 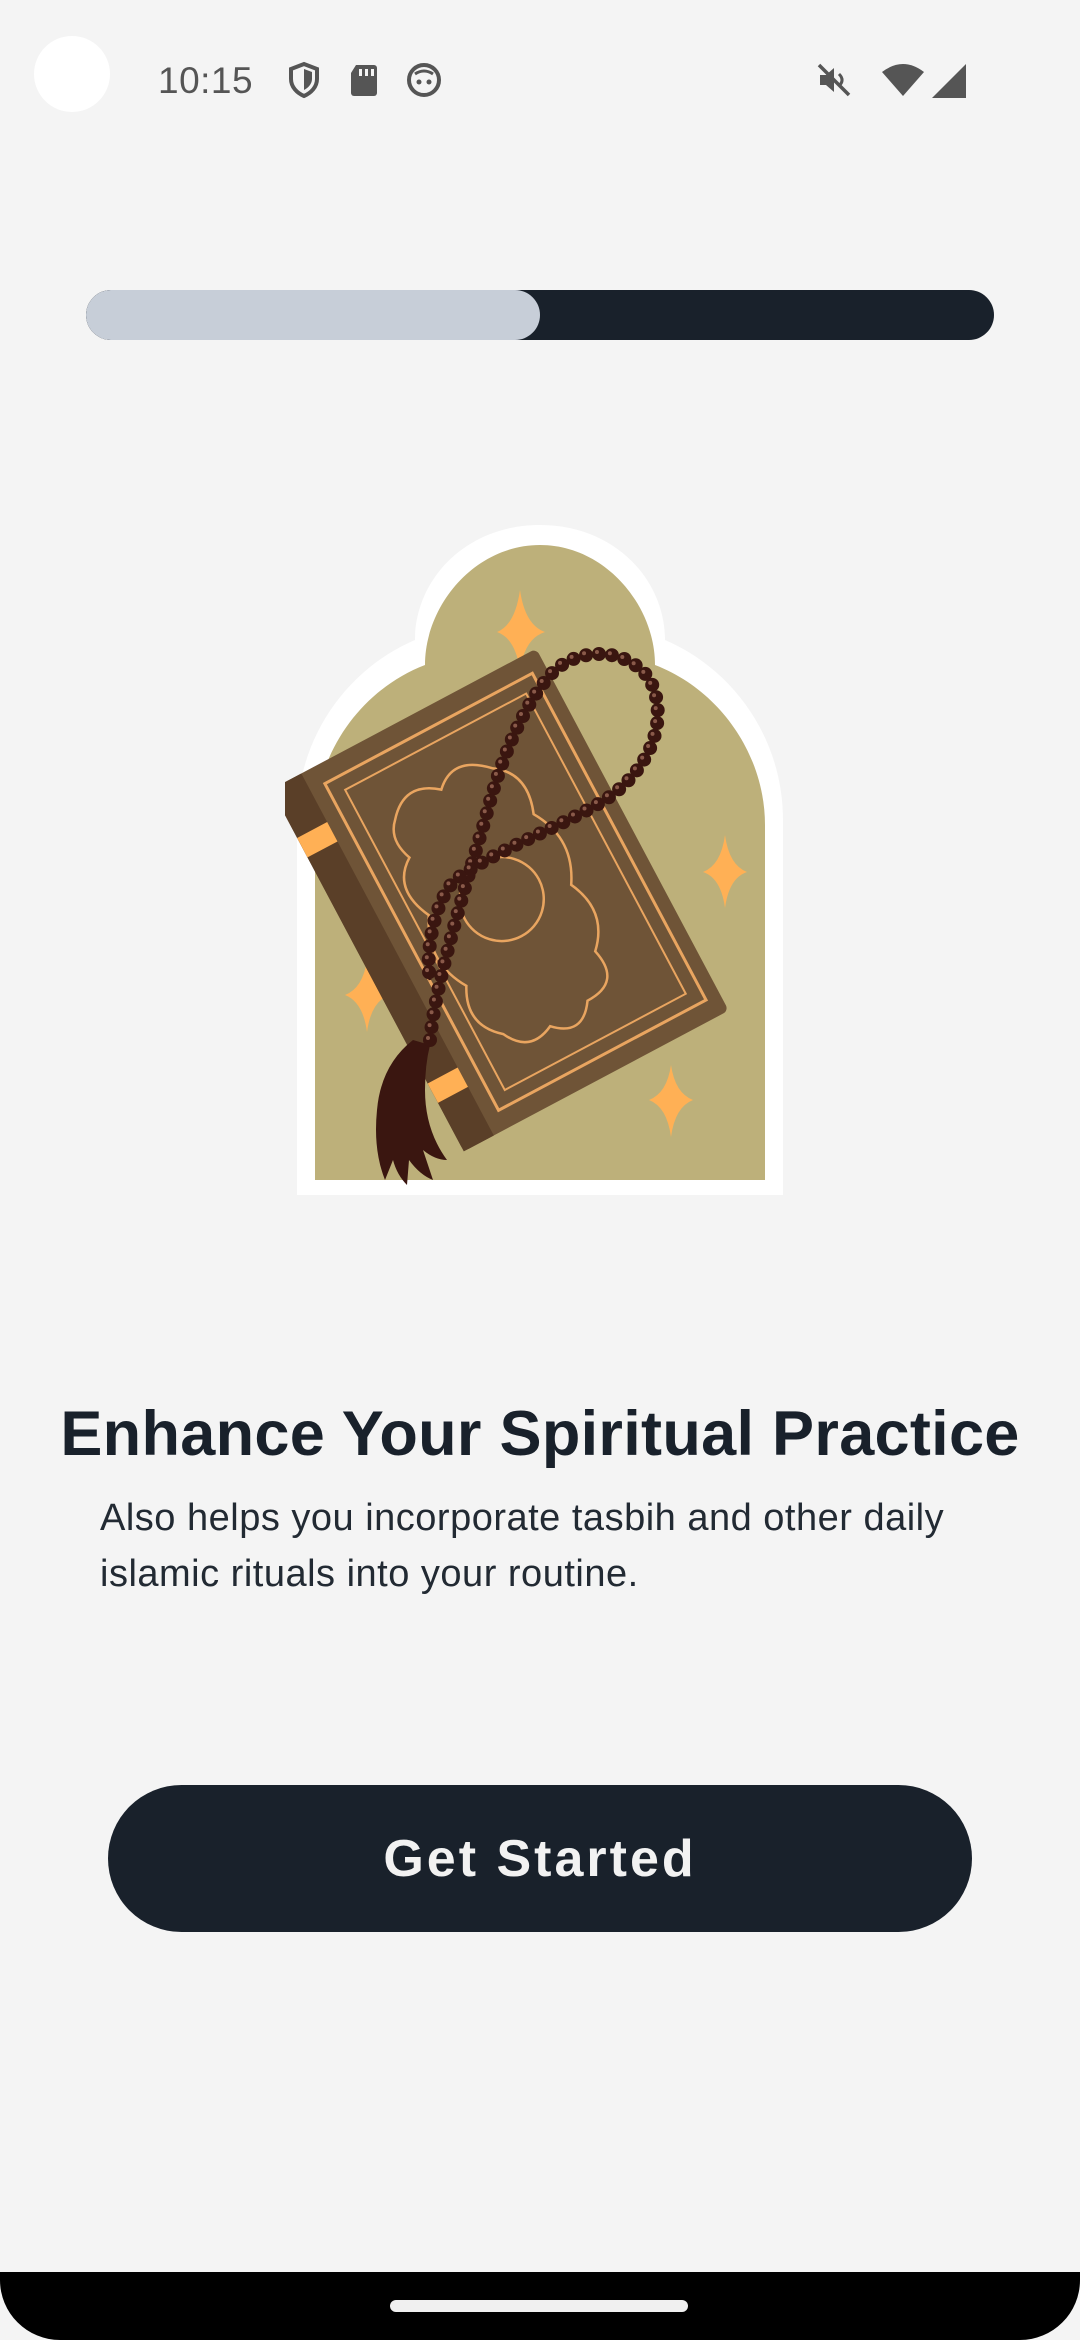 I want to click on progress-fill, so click(x=313, y=315).